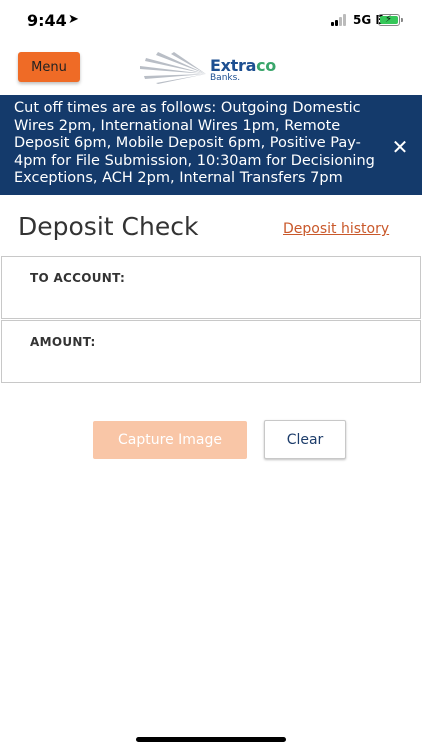 This screenshot has height=750, width=422. What do you see at coordinates (108, 226) in the screenshot?
I see `page-title: Deposit Check` at bounding box center [108, 226].